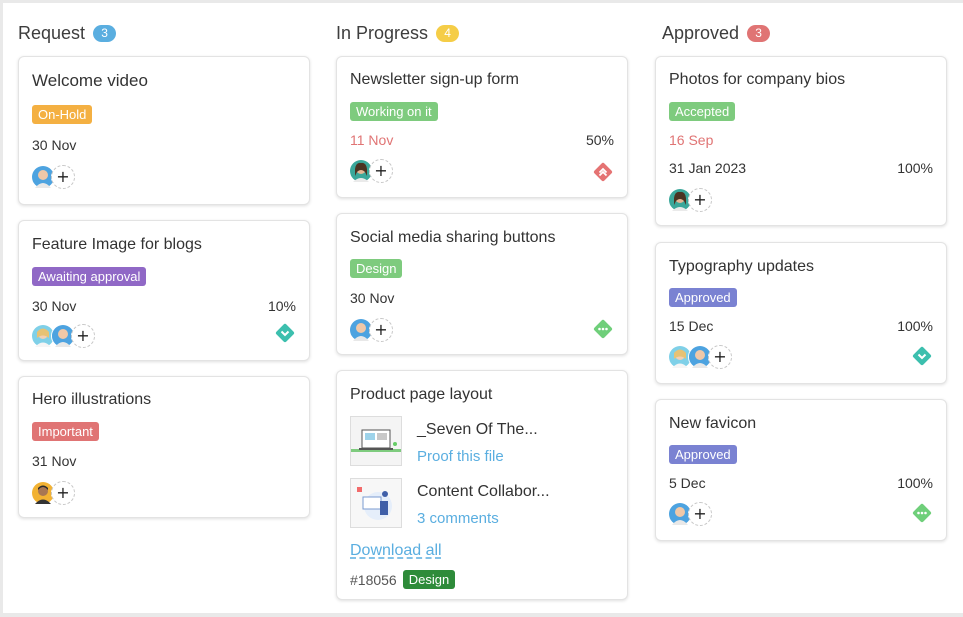 This screenshot has height=617, width=963. What do you see at coordinates (164, 130) in the screenshot?
I see `task-card-welcome-video: Welcome video On-Hold 30 Nov +` at bounding box center [164, 130].